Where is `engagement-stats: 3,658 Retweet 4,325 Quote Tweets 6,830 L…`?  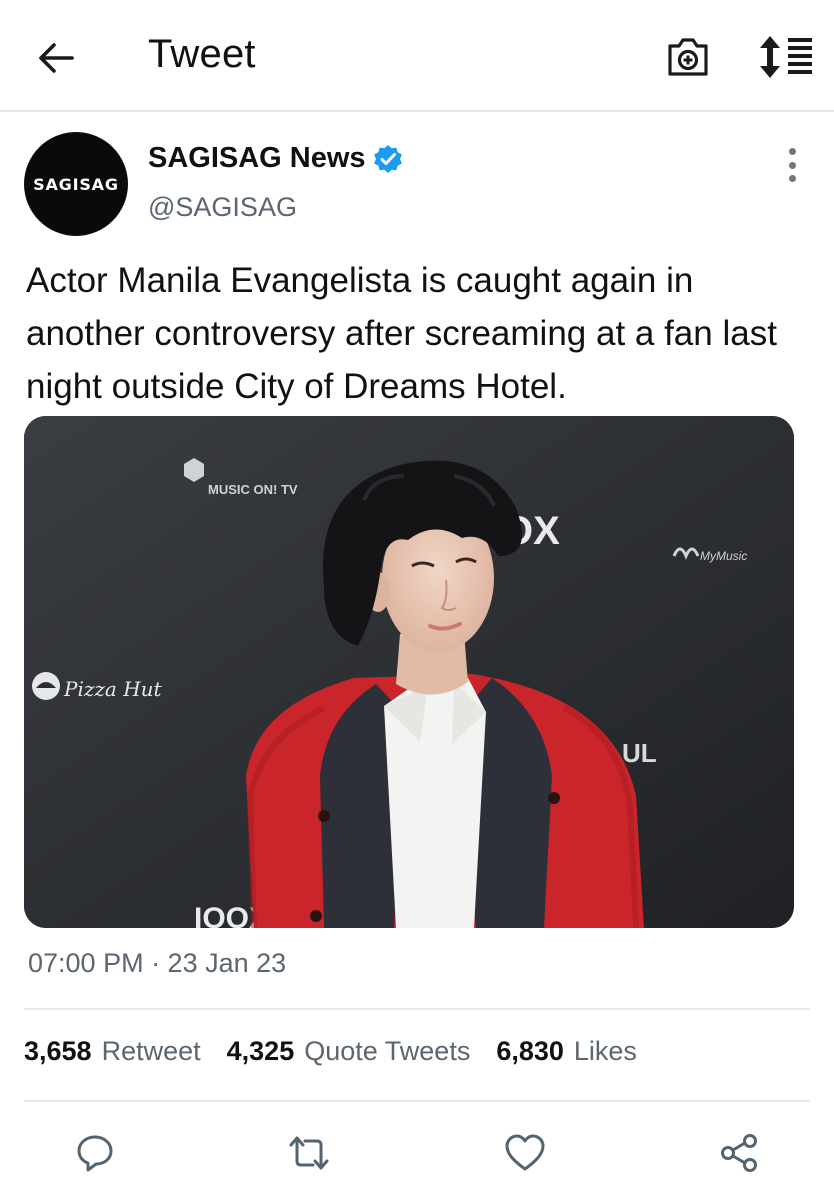 engagement-stats: 3,658 Retweet 4,325 Quote Tweets 6,830 L… is located at coordinates (343, 1051).